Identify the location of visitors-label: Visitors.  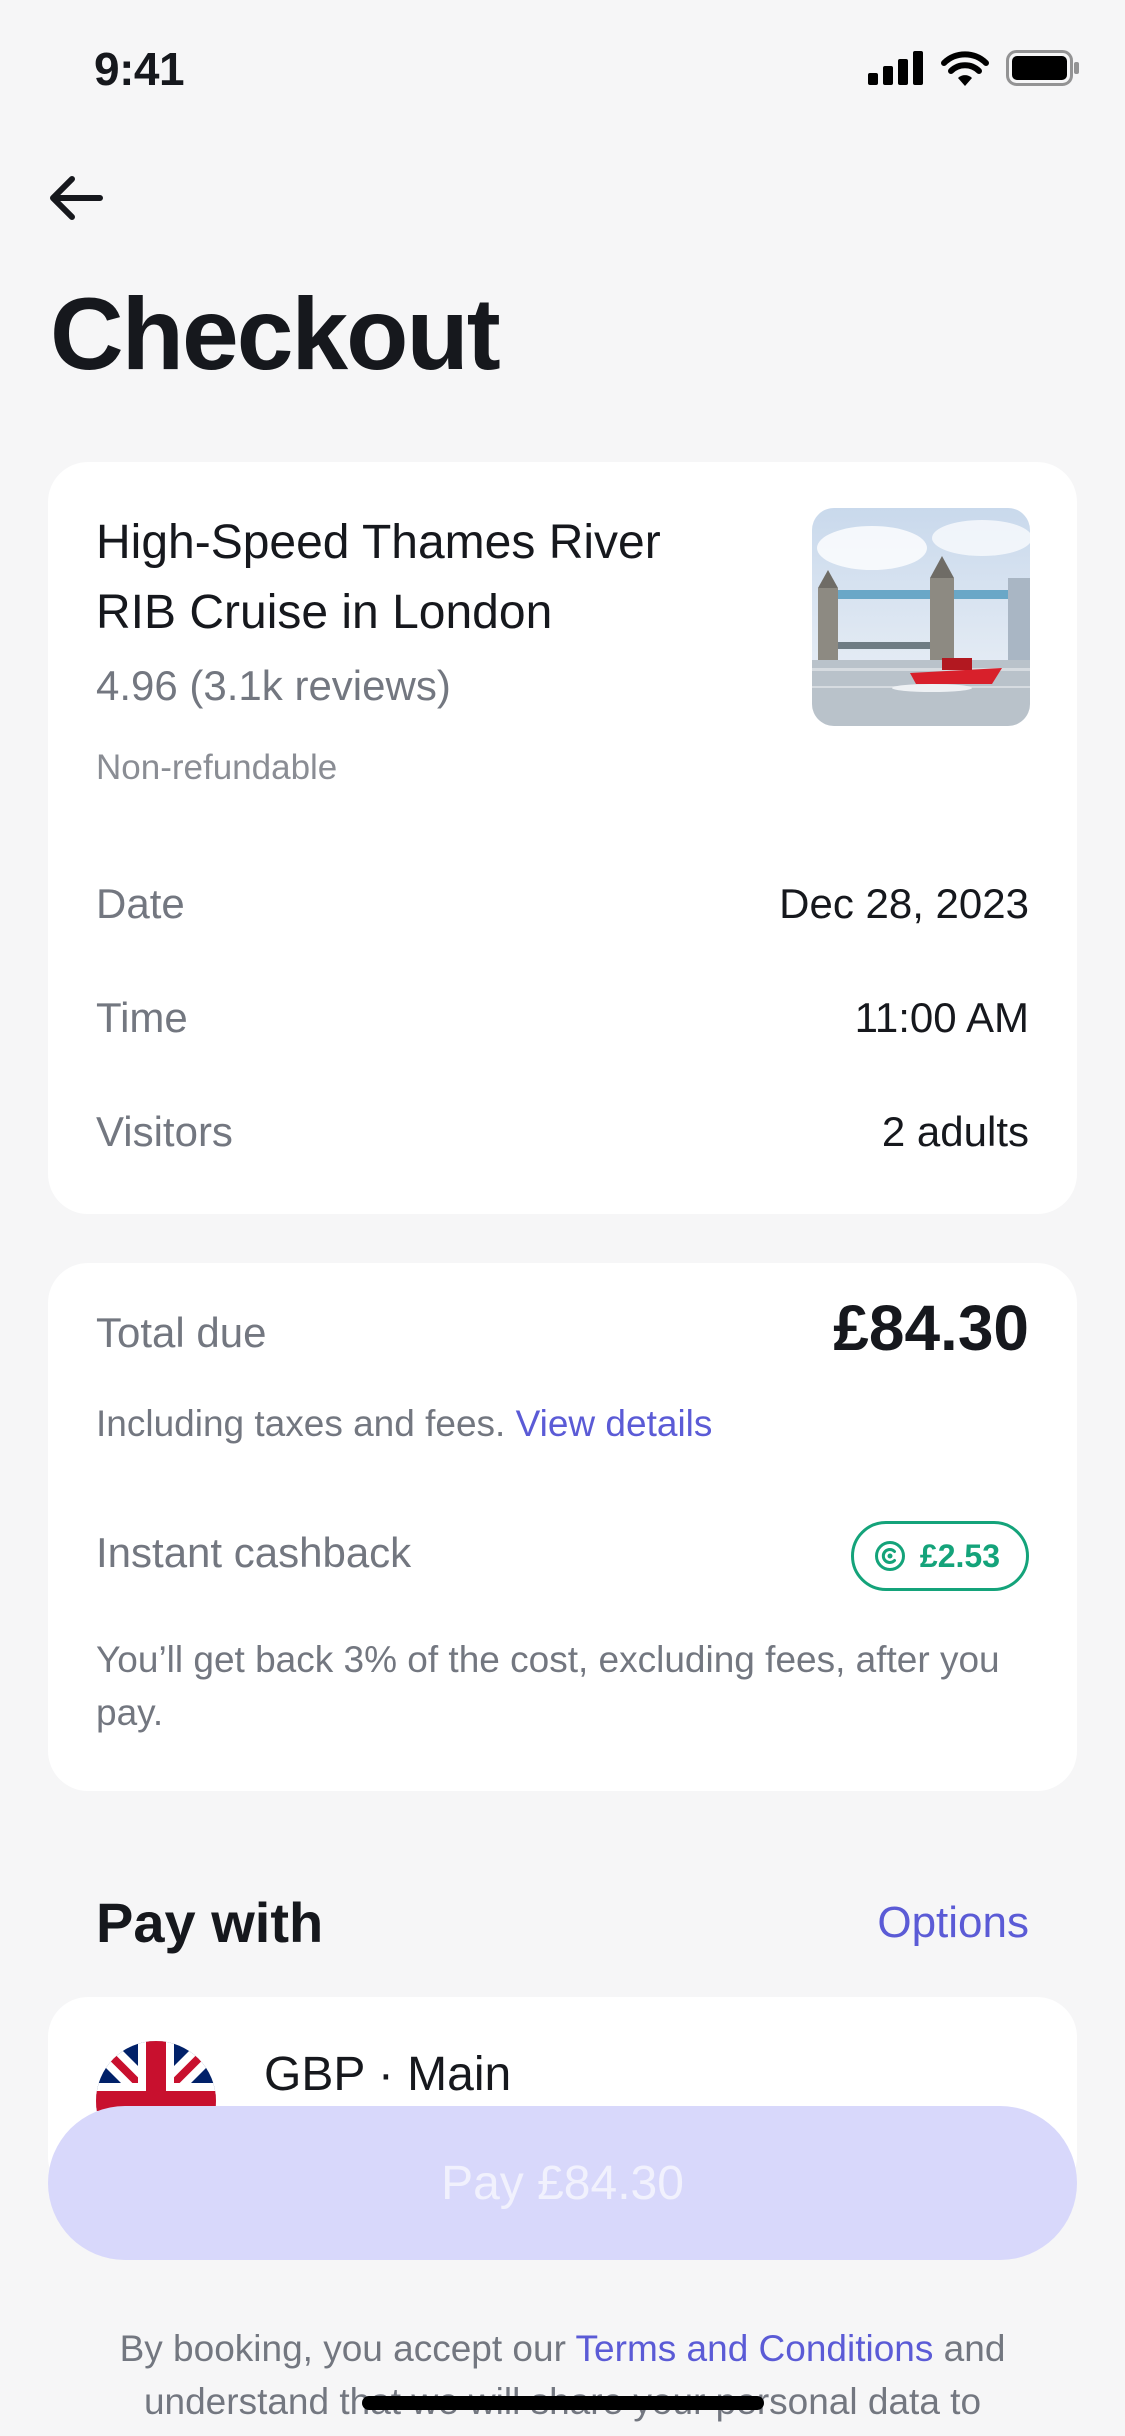
(164, 1131).